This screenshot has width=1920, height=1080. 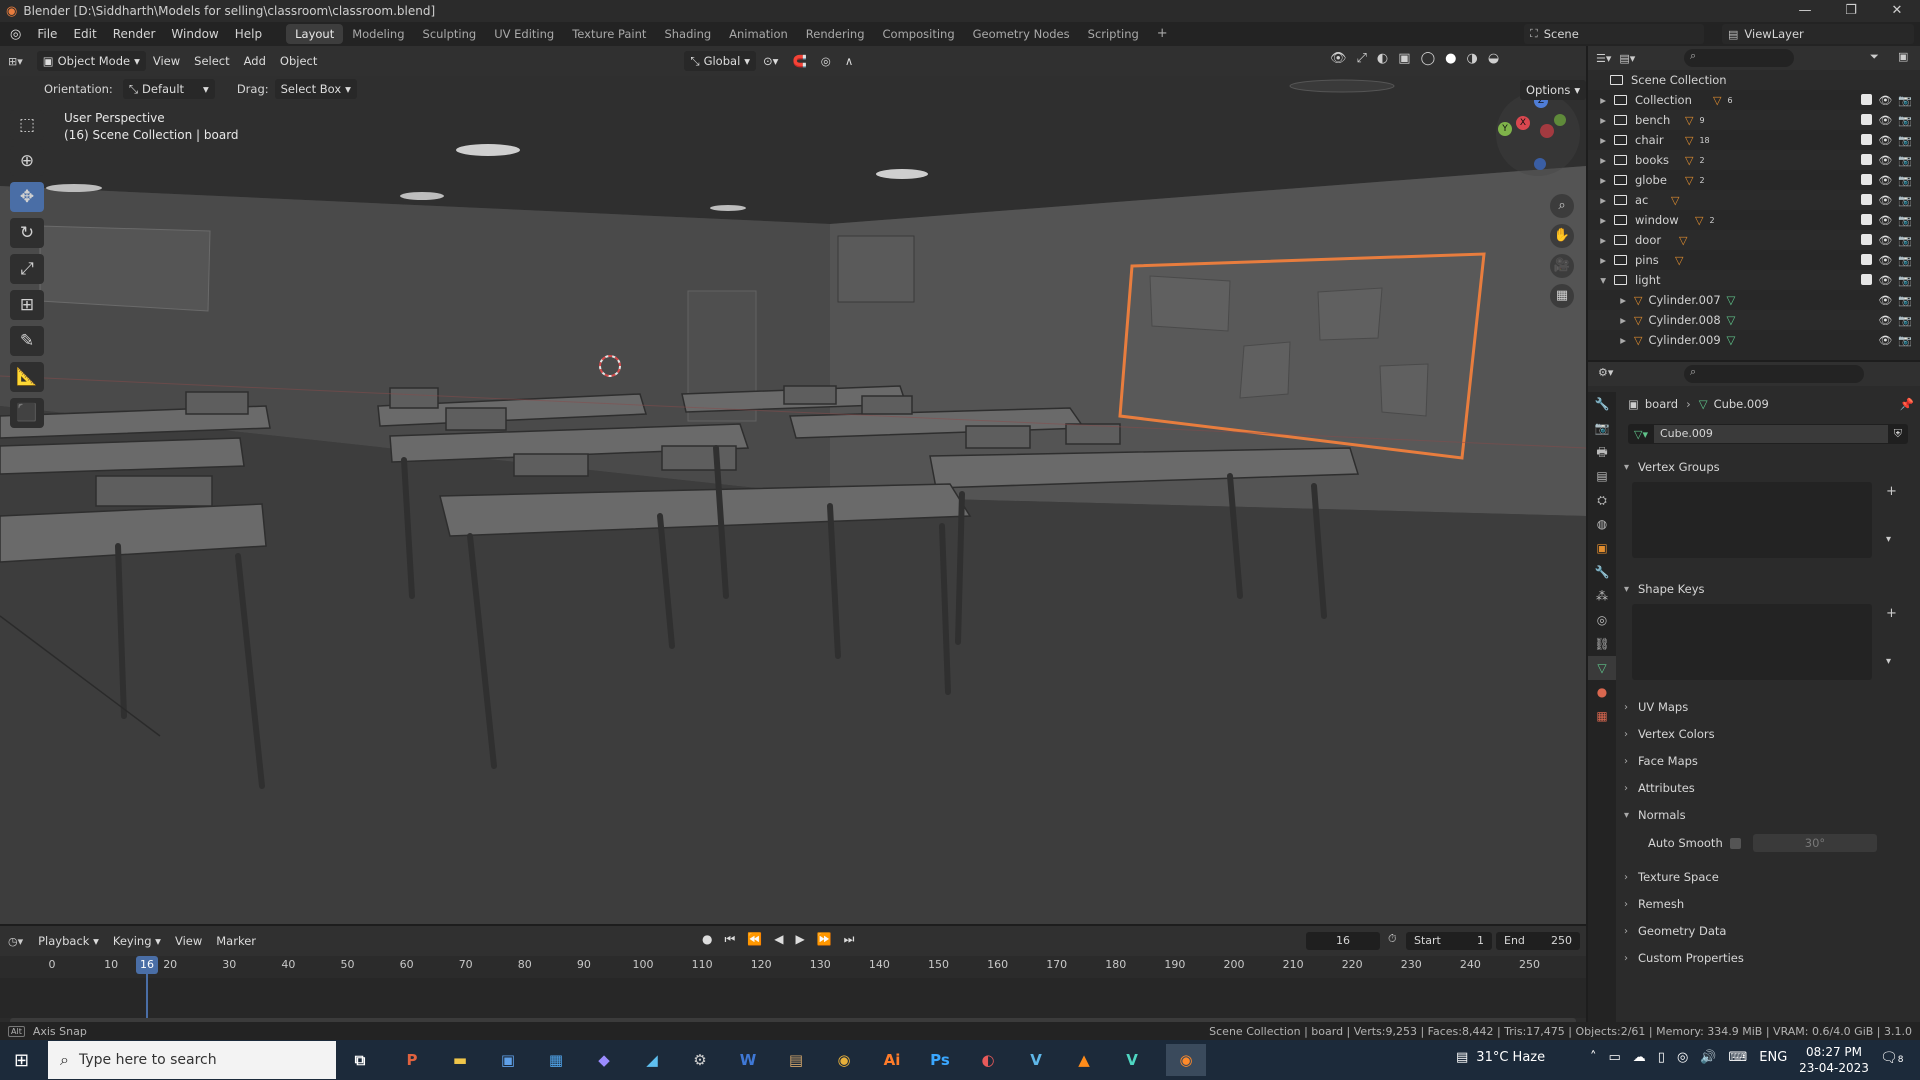 What do you see at coordinates (524, 34) in the screenshot?
I see `tab-uv-editing: UV Editing` at bounding box center [524, 34].